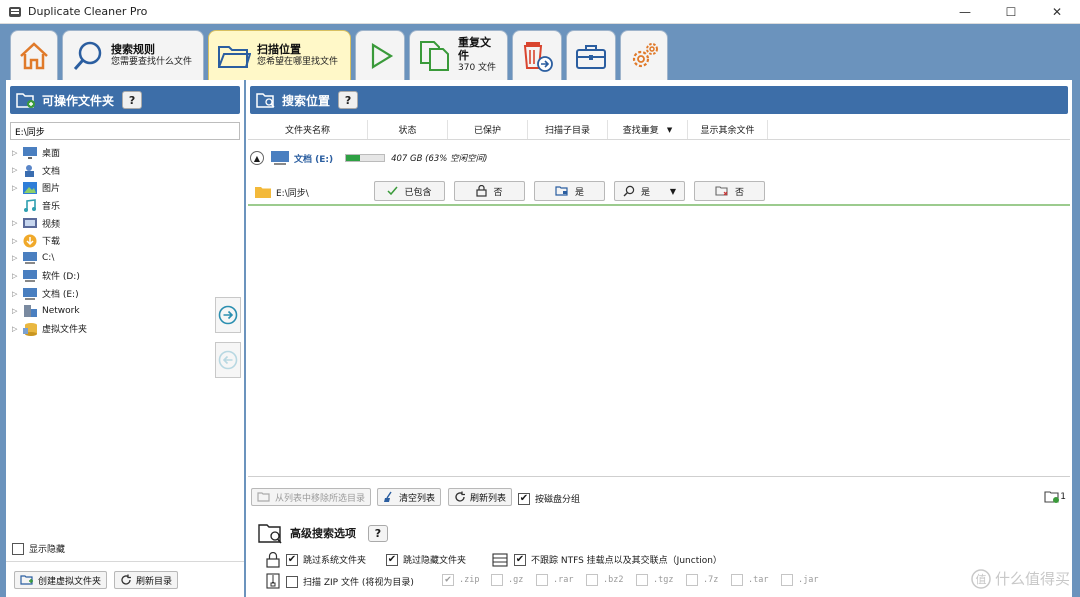 The width and height of the screenshot is (1080, 597). Describe the element at coordinates (279, 55) in the screenshot. I see `tab-scan-location: 扫描位置 您希望在哪里找文件` at that location.